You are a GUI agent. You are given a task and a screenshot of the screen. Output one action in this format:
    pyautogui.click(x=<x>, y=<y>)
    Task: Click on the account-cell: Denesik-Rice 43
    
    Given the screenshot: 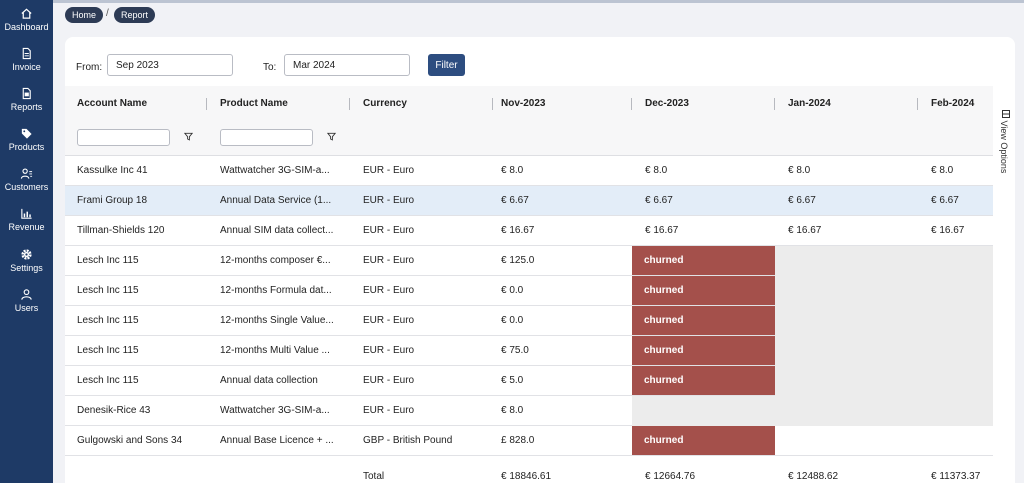 What is the action you would take?
    pyautogui.click(x=114, y=410)
    